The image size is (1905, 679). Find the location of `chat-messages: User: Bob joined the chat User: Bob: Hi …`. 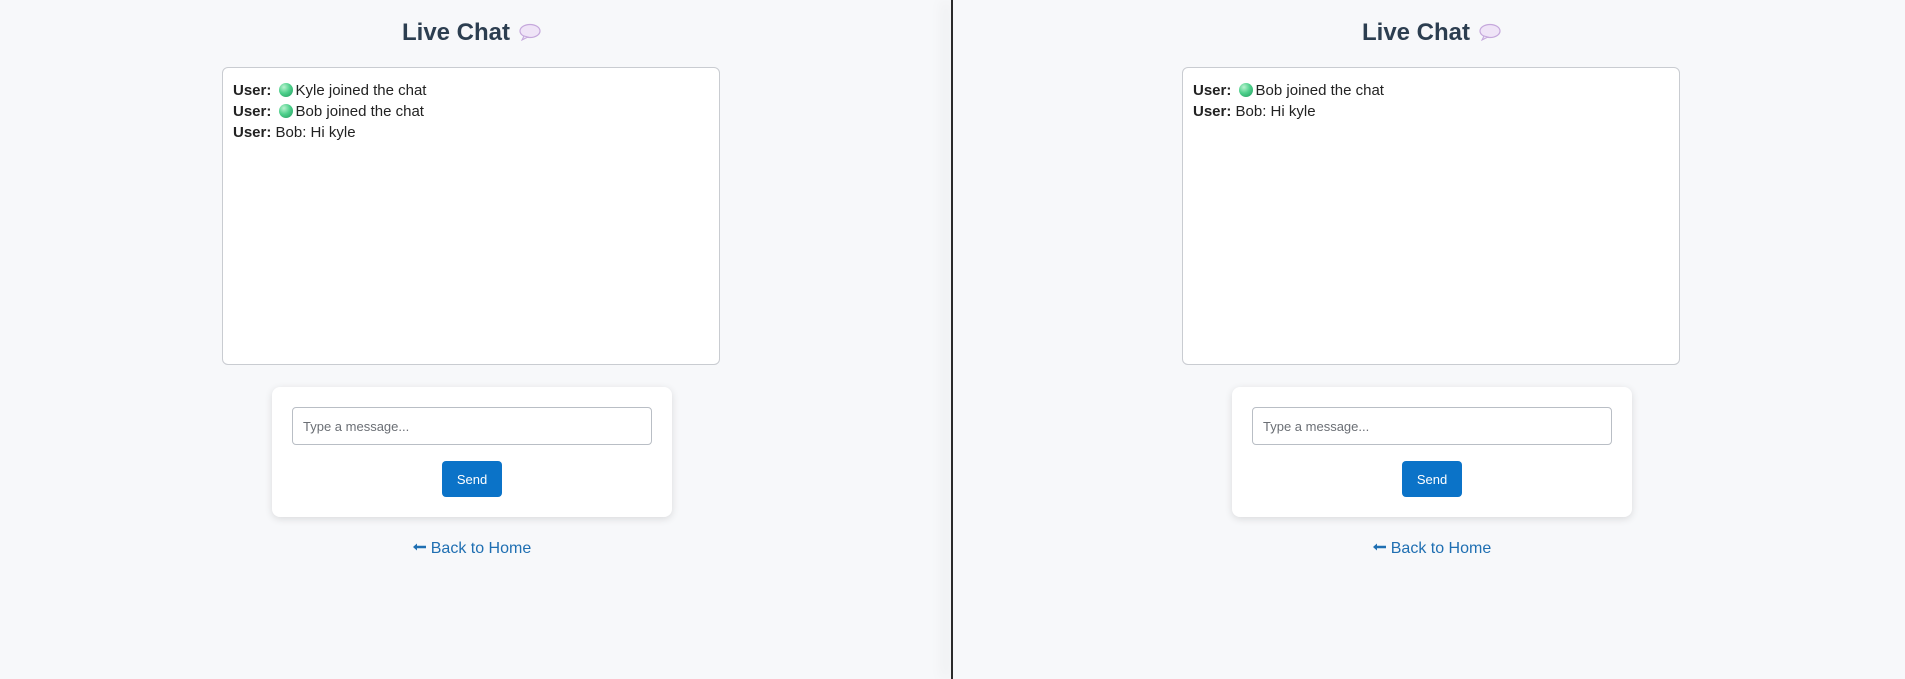

chat-messages: User: Bob joined the chat User: Bob: Hi … is located at coordinates (1431, 216).